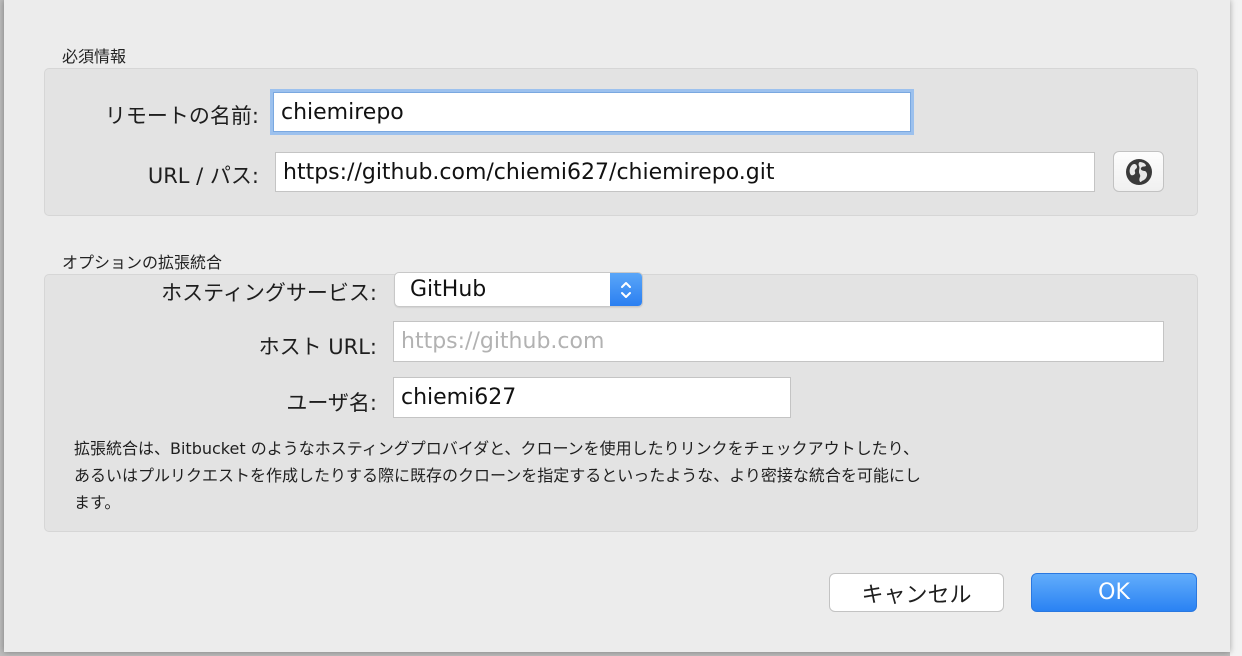 This screenshot has height=656, width=1242. I want to click on updown-chevron-icon, so click(626, 289).